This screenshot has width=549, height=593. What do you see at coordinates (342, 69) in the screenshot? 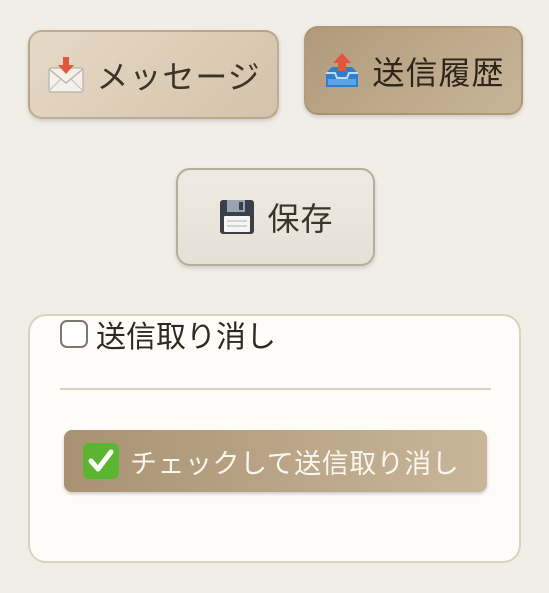
I see `outbox-tray-icon` at bounding box center [342, 69].